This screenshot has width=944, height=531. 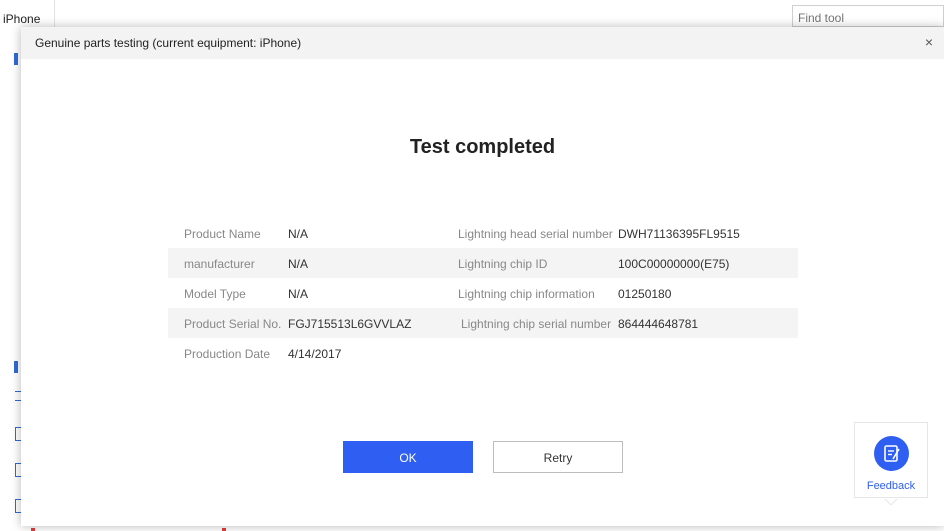 I want to click on manufacturer-label: manufacturer, so click(x=219, y=264).